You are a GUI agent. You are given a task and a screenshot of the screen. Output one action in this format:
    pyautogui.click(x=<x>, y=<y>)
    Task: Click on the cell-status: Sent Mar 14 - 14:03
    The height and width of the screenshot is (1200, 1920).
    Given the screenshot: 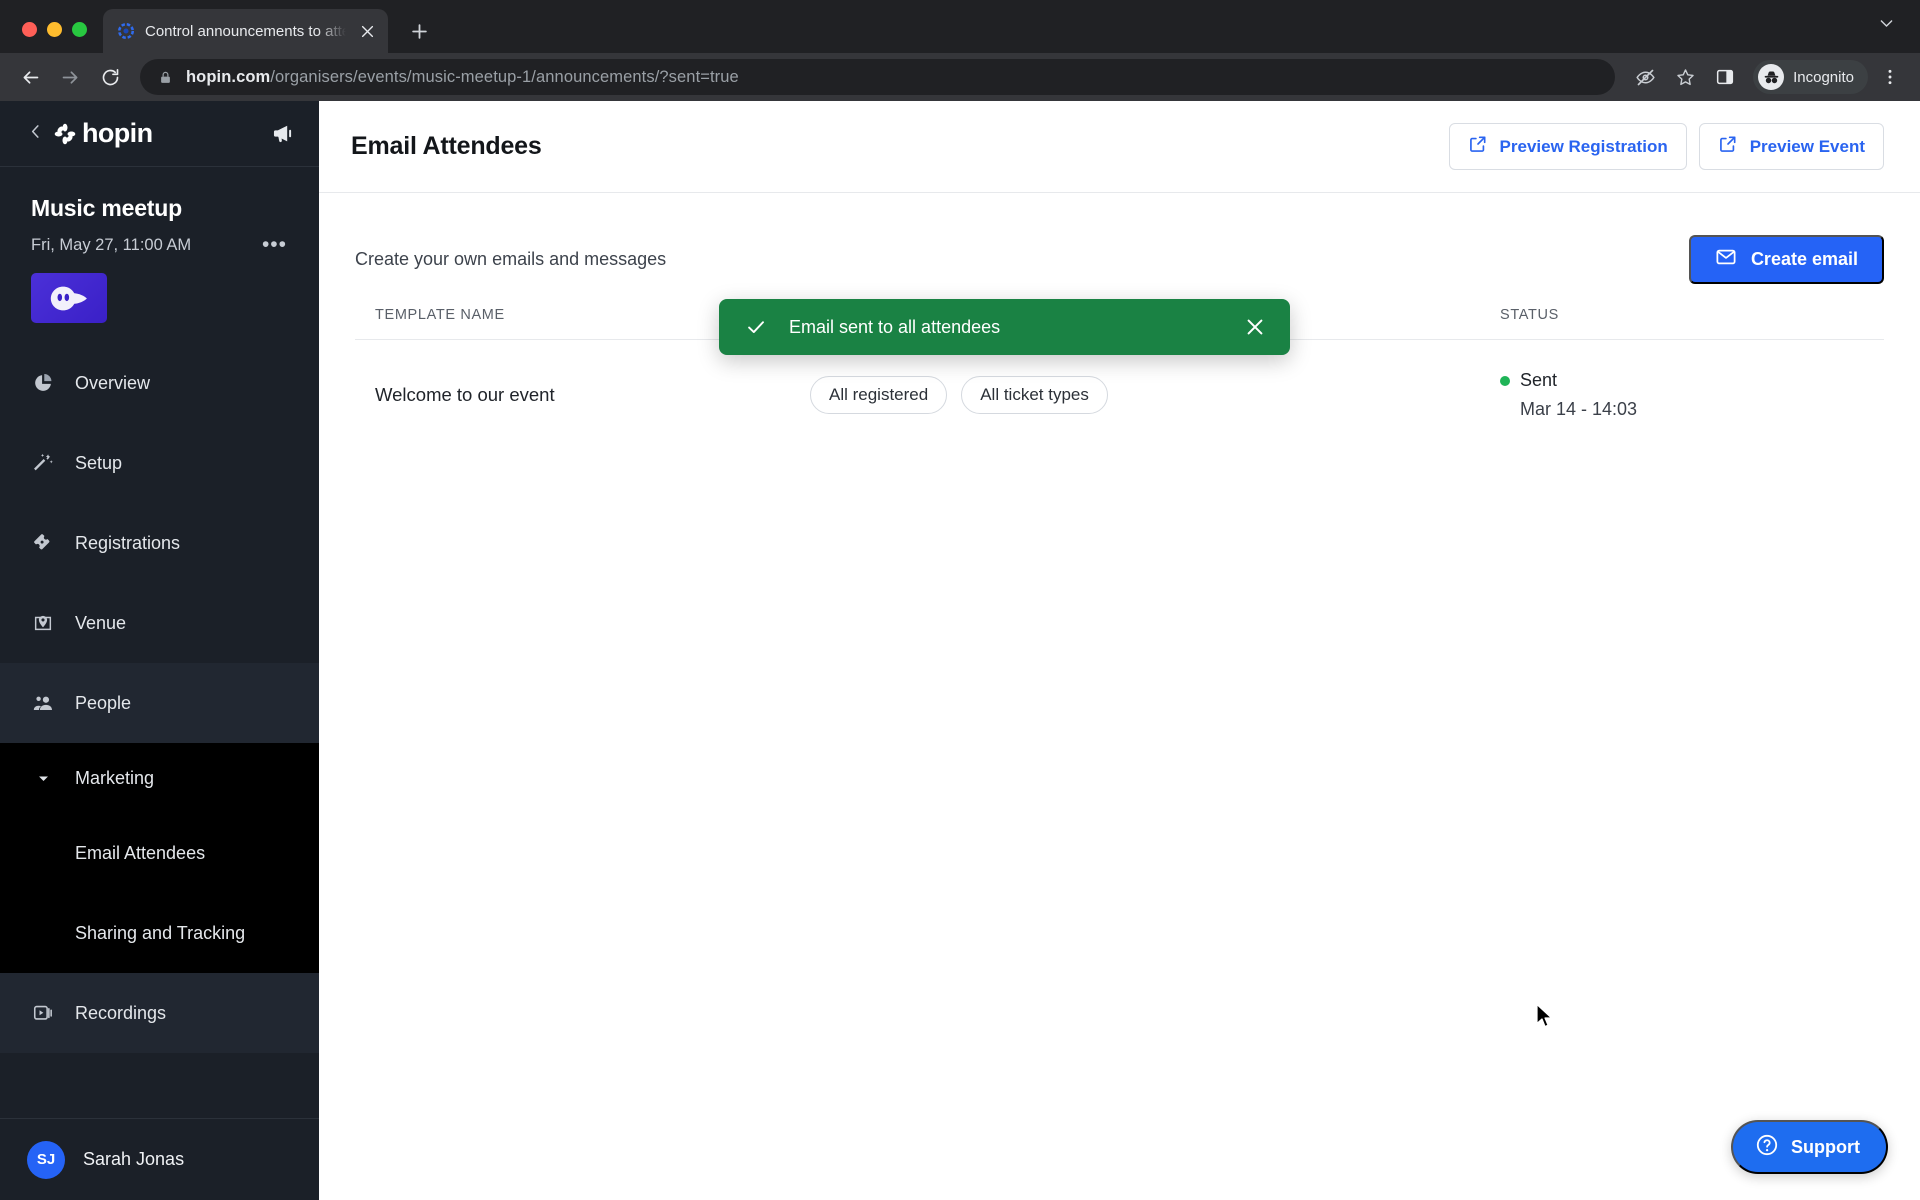 What is the action you would take?
    pyautogui.click(x=1692, y=395)
    